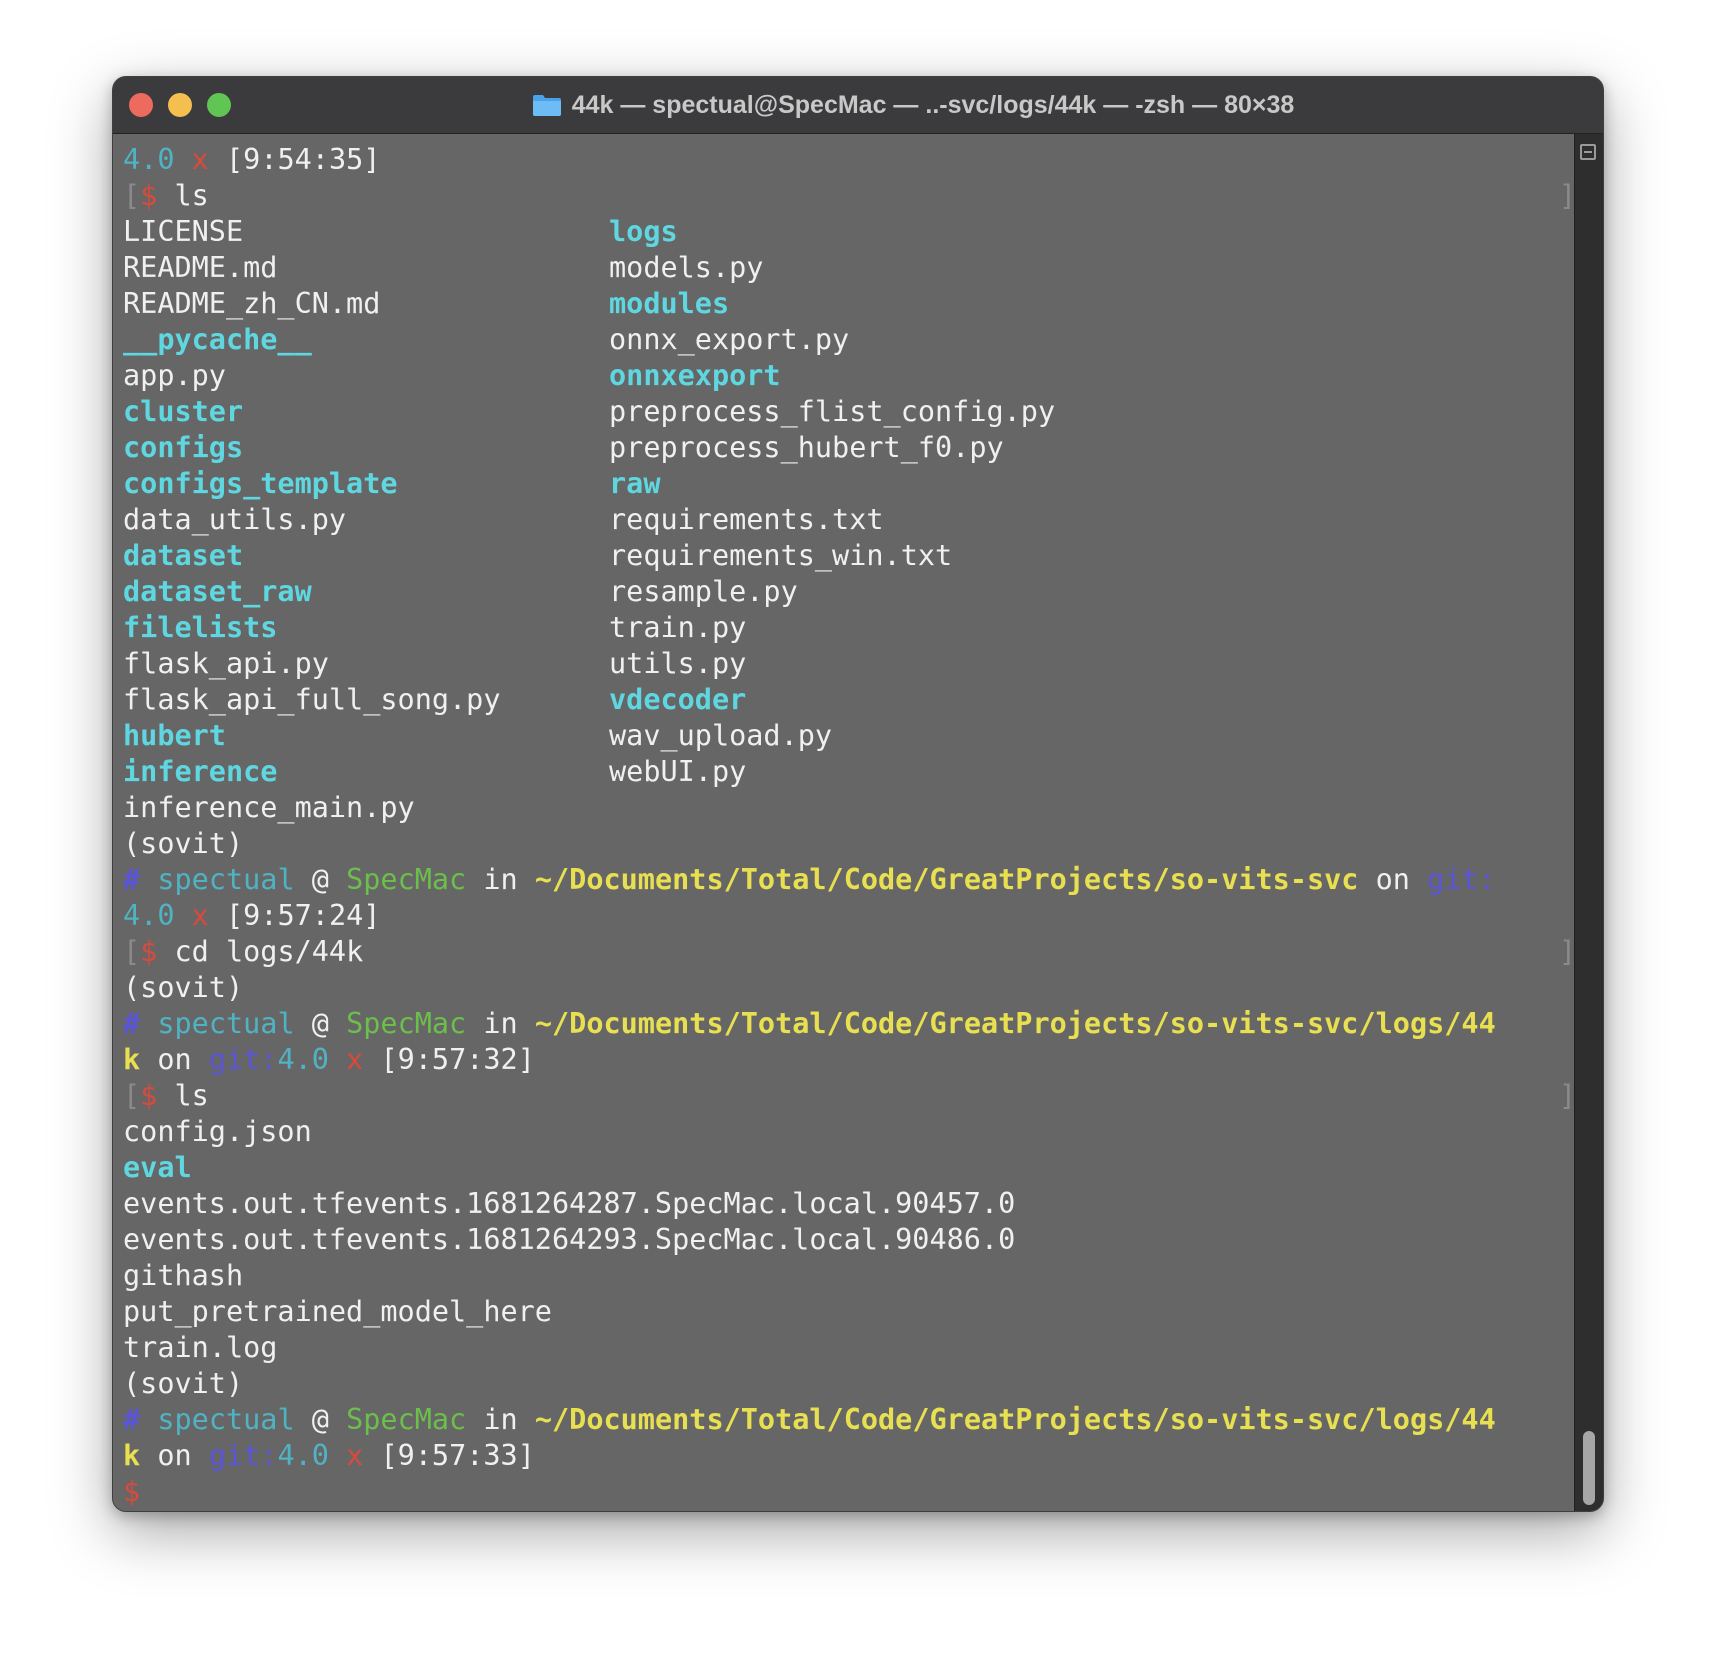  I want to click on prompt-time: [9:57:24], so click(303, 915).